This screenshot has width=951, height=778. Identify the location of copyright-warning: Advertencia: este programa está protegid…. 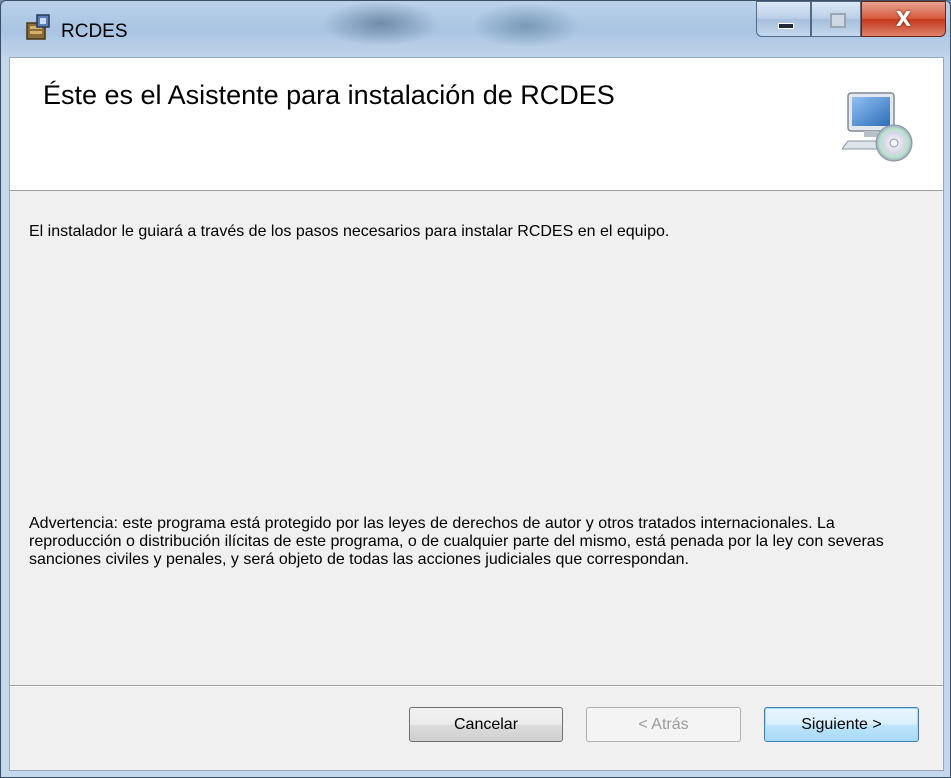
(456, 541).